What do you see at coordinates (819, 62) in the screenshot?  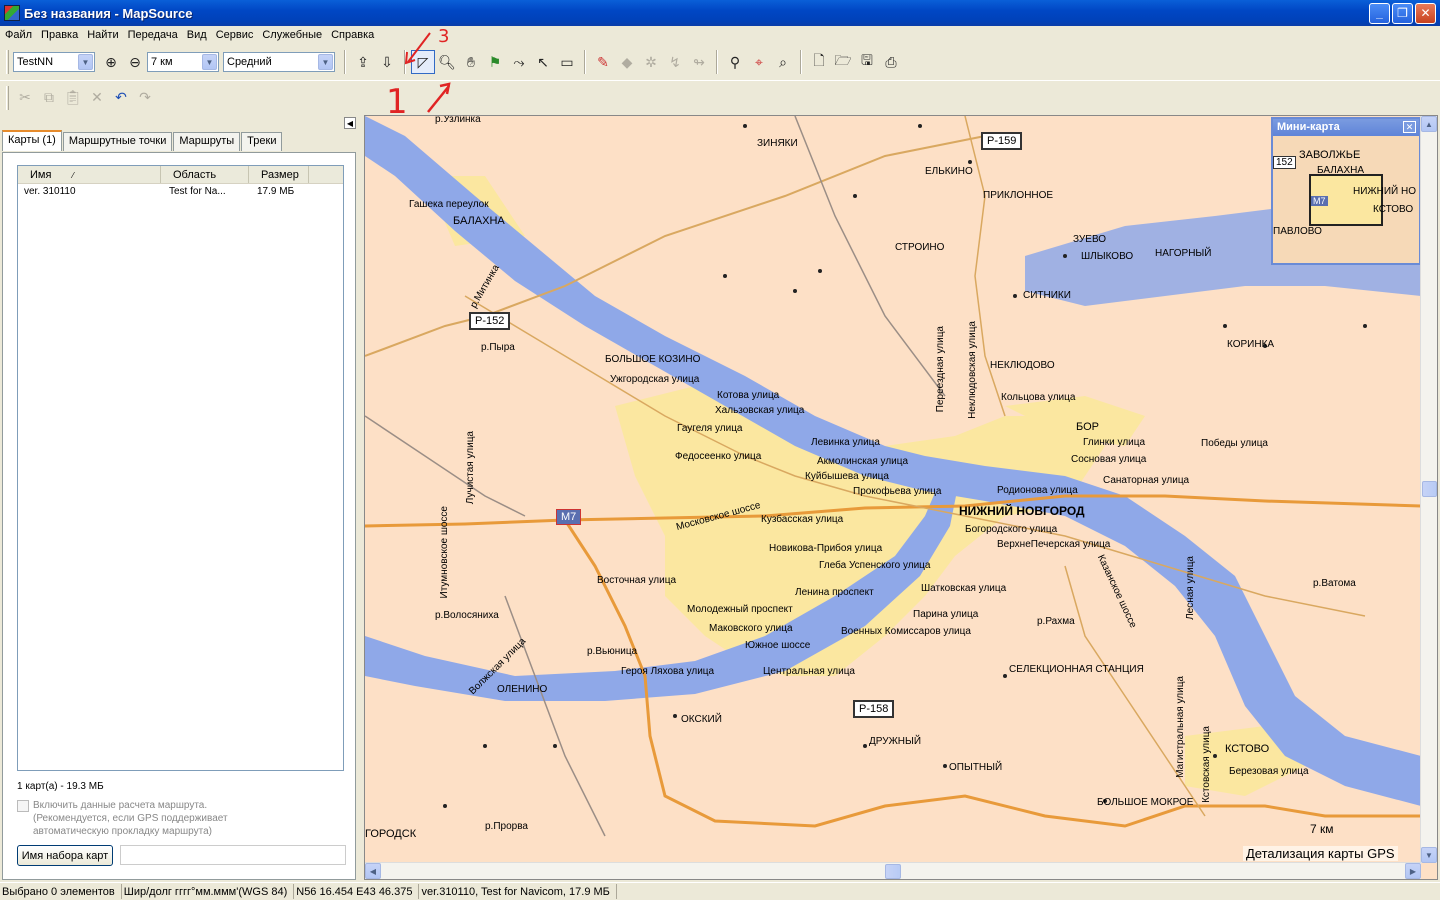 I see `new-file-button: 🗋︎` at bounding box center [819, 62].